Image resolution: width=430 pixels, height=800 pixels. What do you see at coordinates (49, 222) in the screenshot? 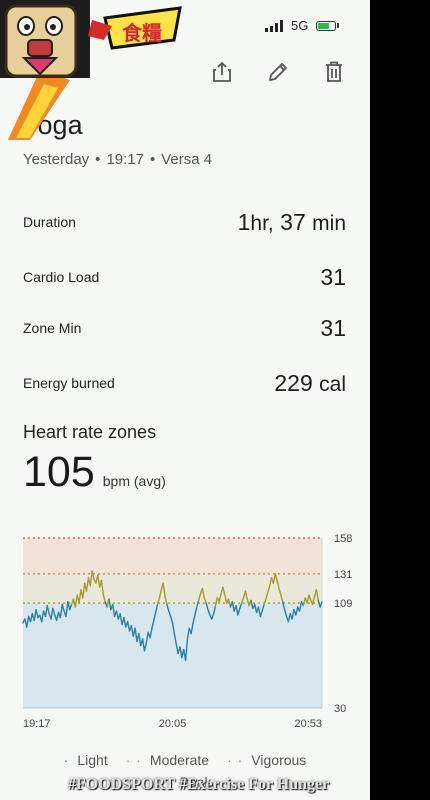
I see `duration-label: Duration` at bounding box center [49, 222].